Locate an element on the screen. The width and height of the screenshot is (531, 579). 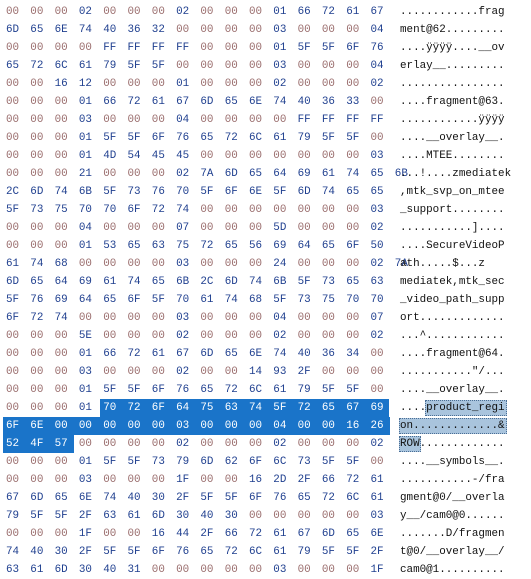
hex-byte: 07 is located at coordinates (380, 318).